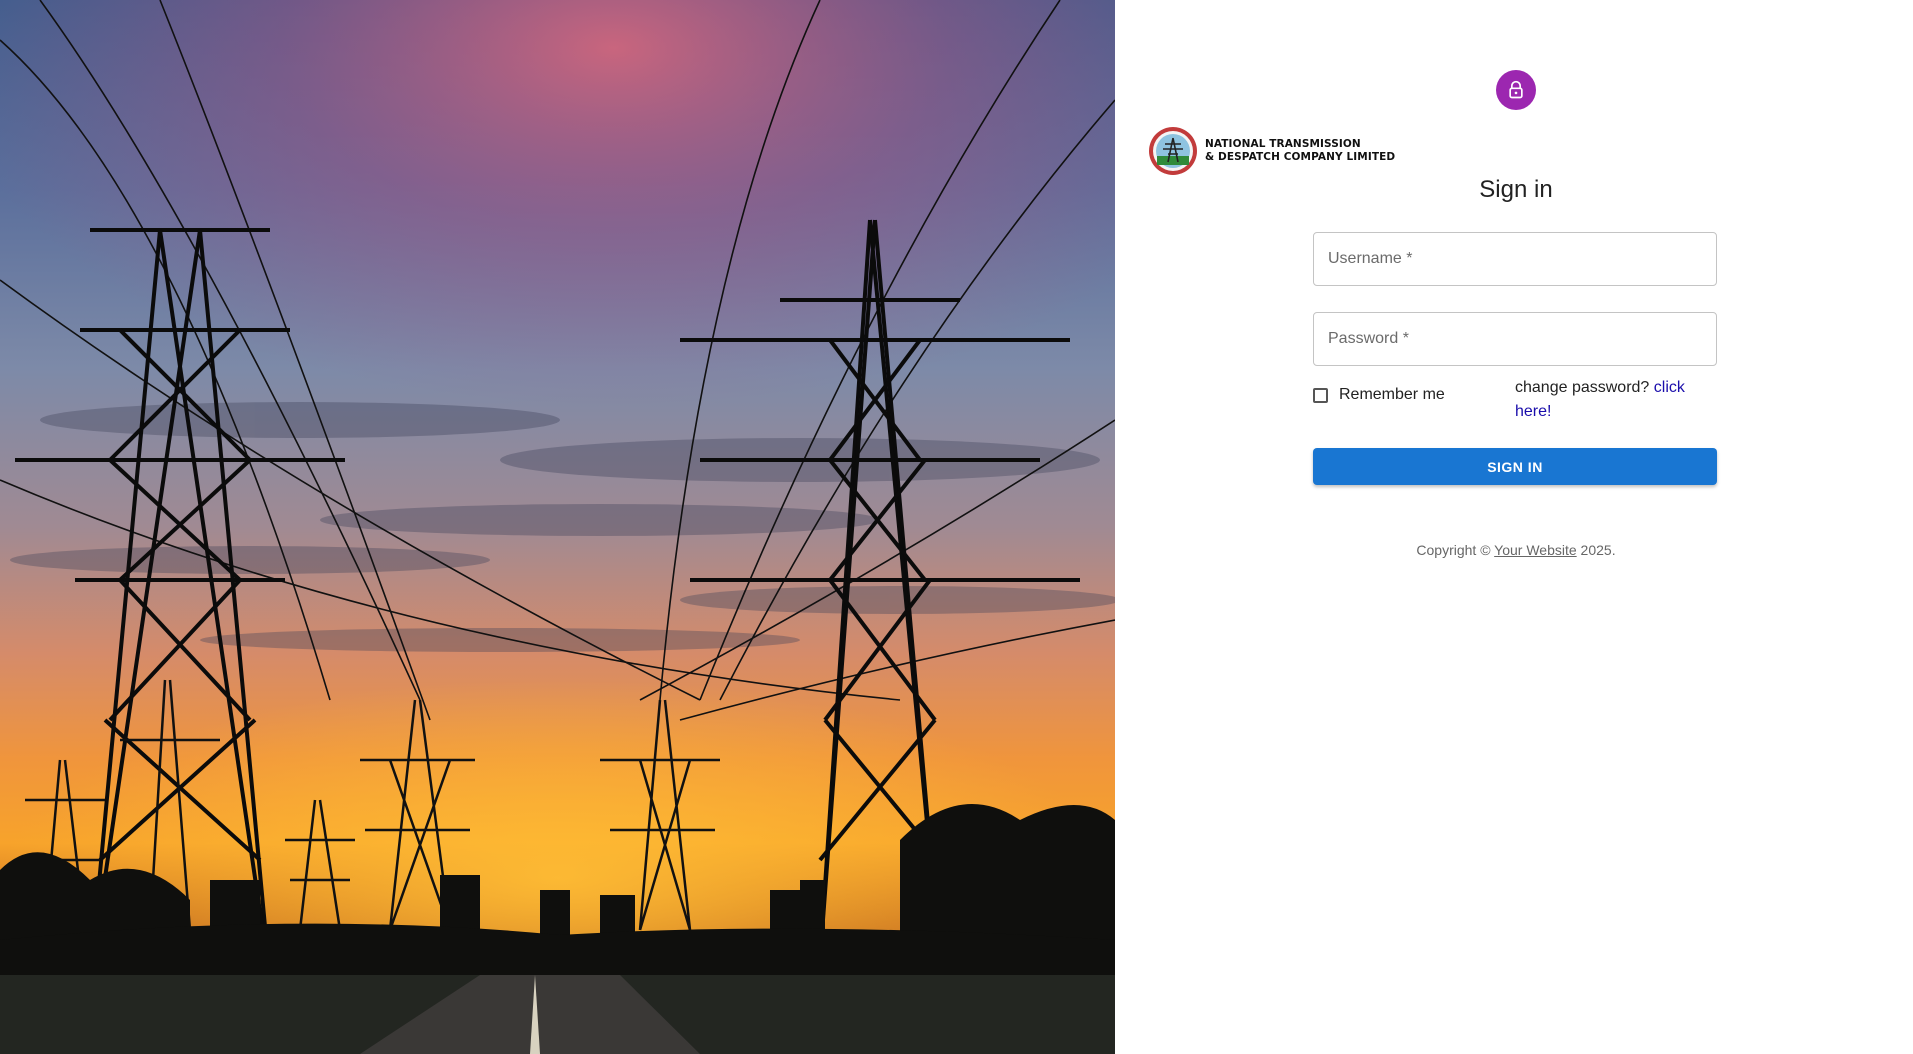  What do you see at coordinates (1300, 157) in the screenshot?
I see `company-name-line-2: & DESPATCH COMPANY LIMITED` at bounding box center [1300, 157].